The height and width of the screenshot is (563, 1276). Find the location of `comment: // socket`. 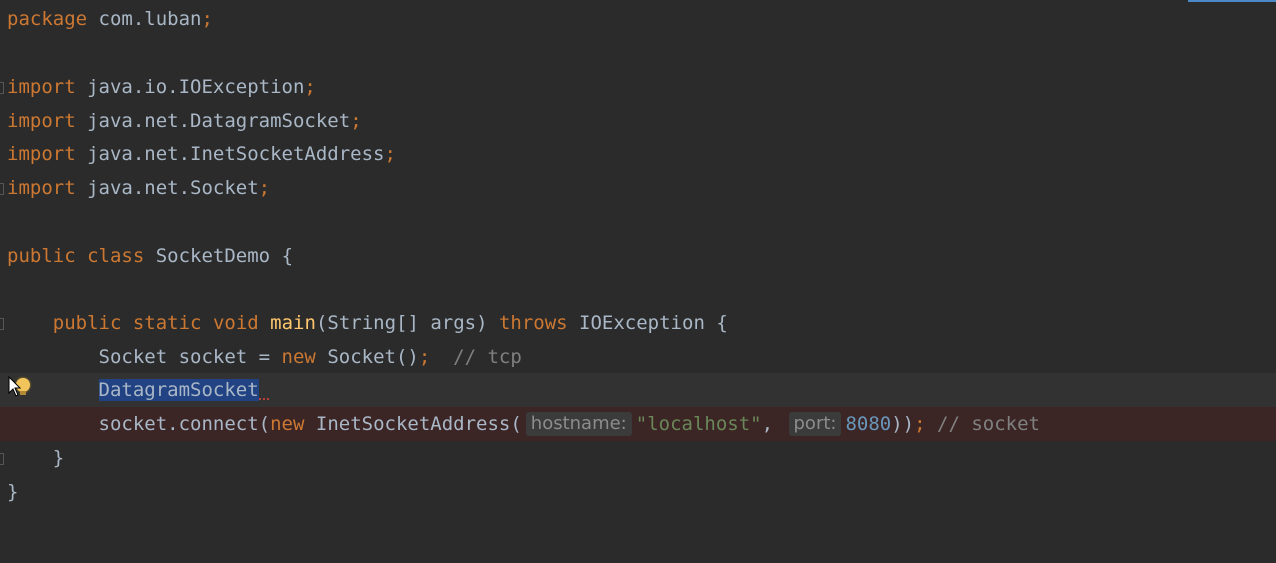

comment: // socket is located at coordinates (988, 424).